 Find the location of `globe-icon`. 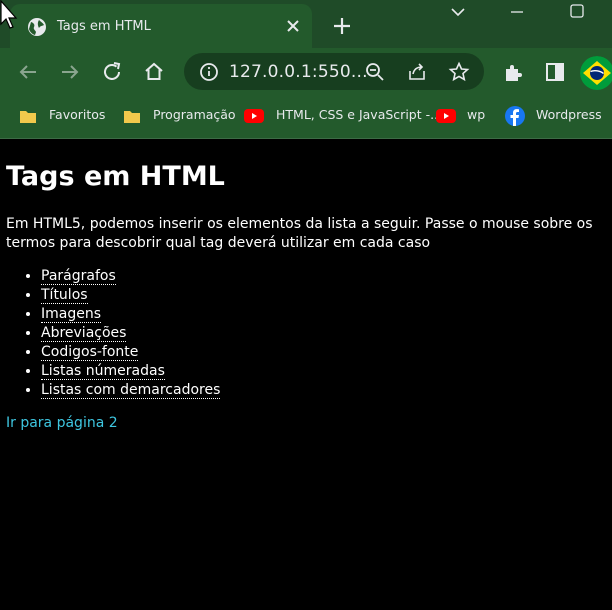

globe-icon is located at coordinates (37, 27).